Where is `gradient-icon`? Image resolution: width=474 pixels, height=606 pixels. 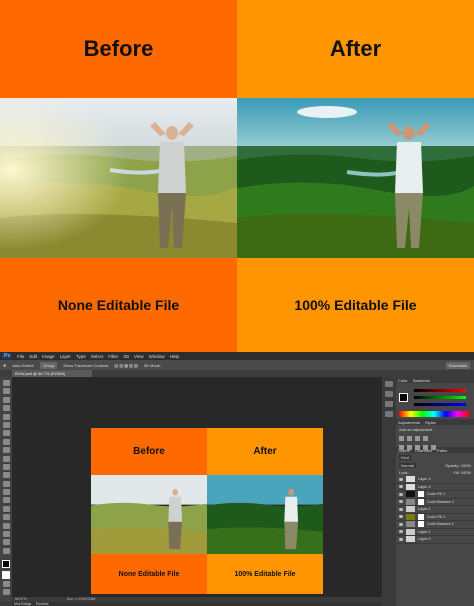 gradient-icon is located at coordinates (6, 475).